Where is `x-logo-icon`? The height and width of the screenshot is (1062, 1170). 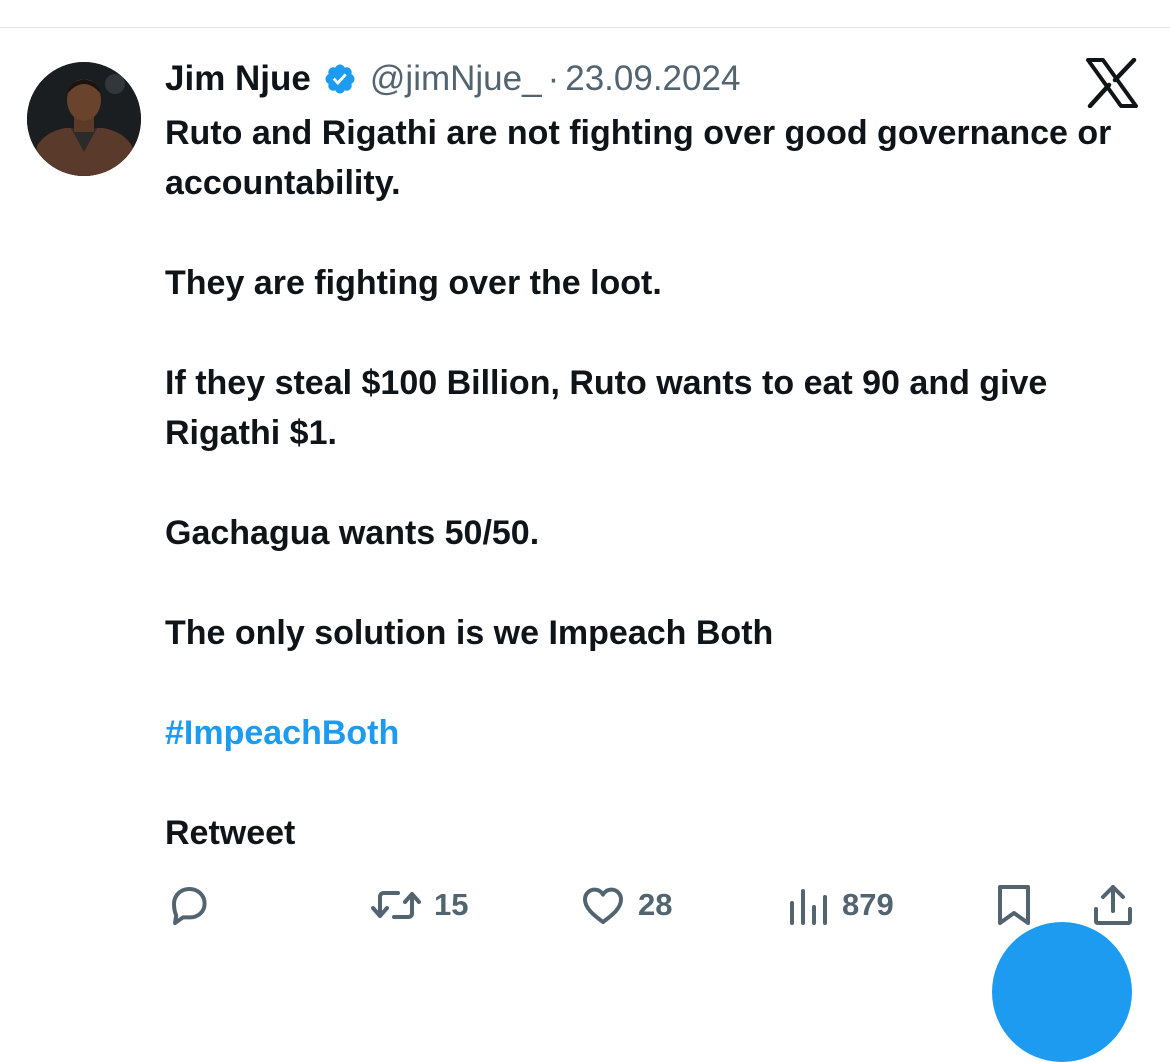
x-logo-icon is located at coordinates (1112, 83).